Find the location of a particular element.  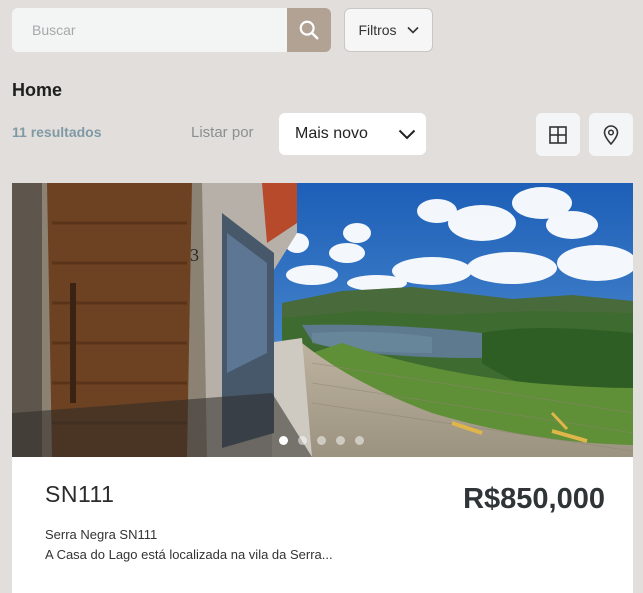

search-button is located at coordinates (309, 30).